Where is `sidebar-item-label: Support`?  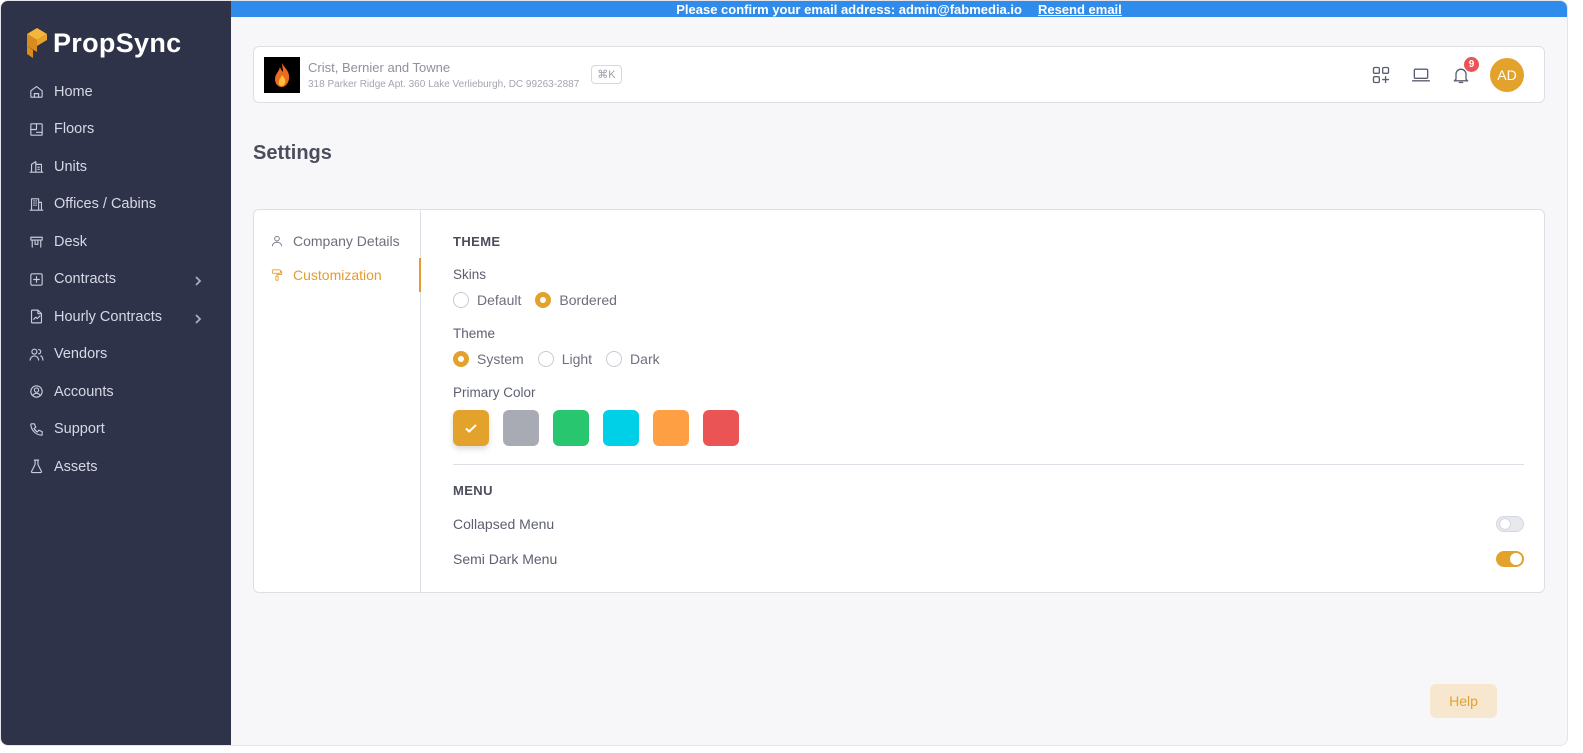
sidebar-item-label: Support is located at coordinates (79, 429).